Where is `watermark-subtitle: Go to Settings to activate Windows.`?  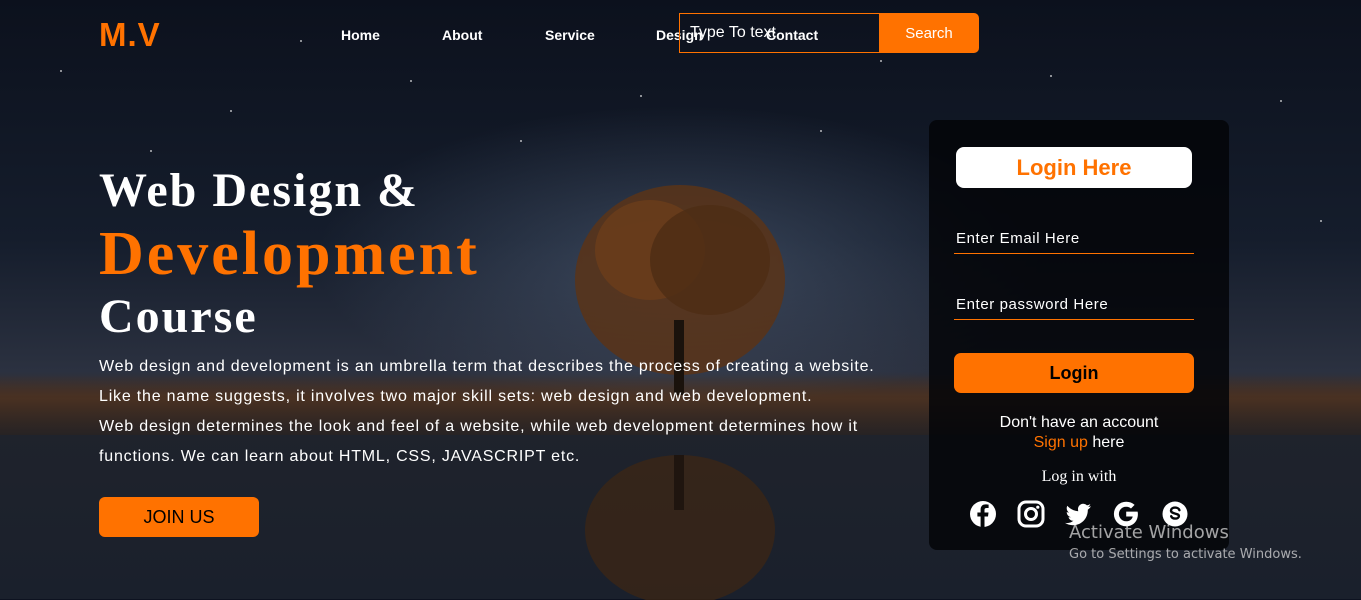 watermark-subtitle: Go to Settings to activate Windows. is located at coordinates (1185, 554).